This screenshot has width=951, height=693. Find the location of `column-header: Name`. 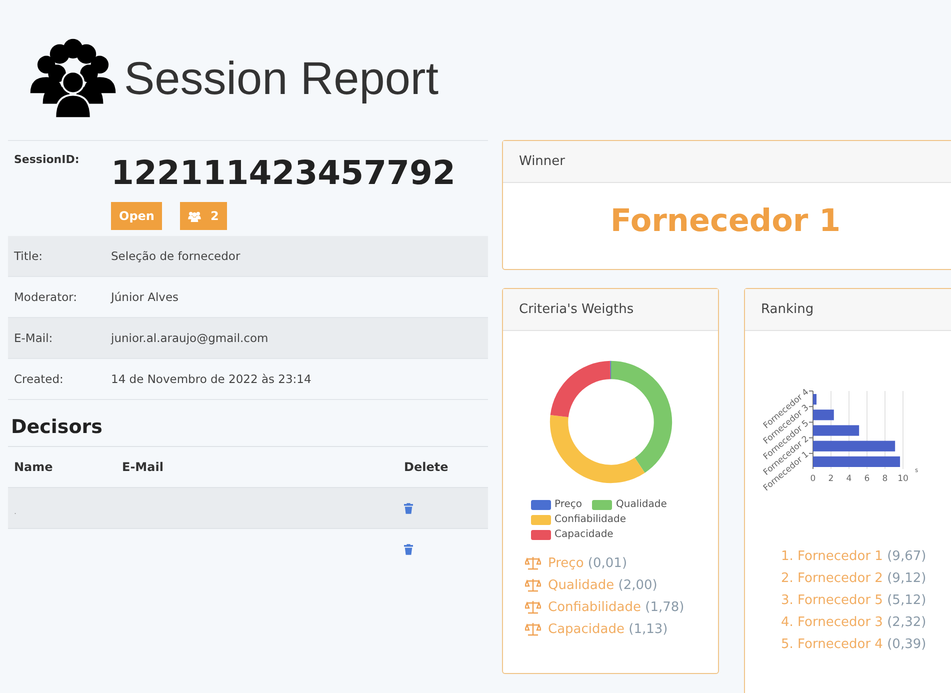

column-header: Name is located at coordinates (34, 467).